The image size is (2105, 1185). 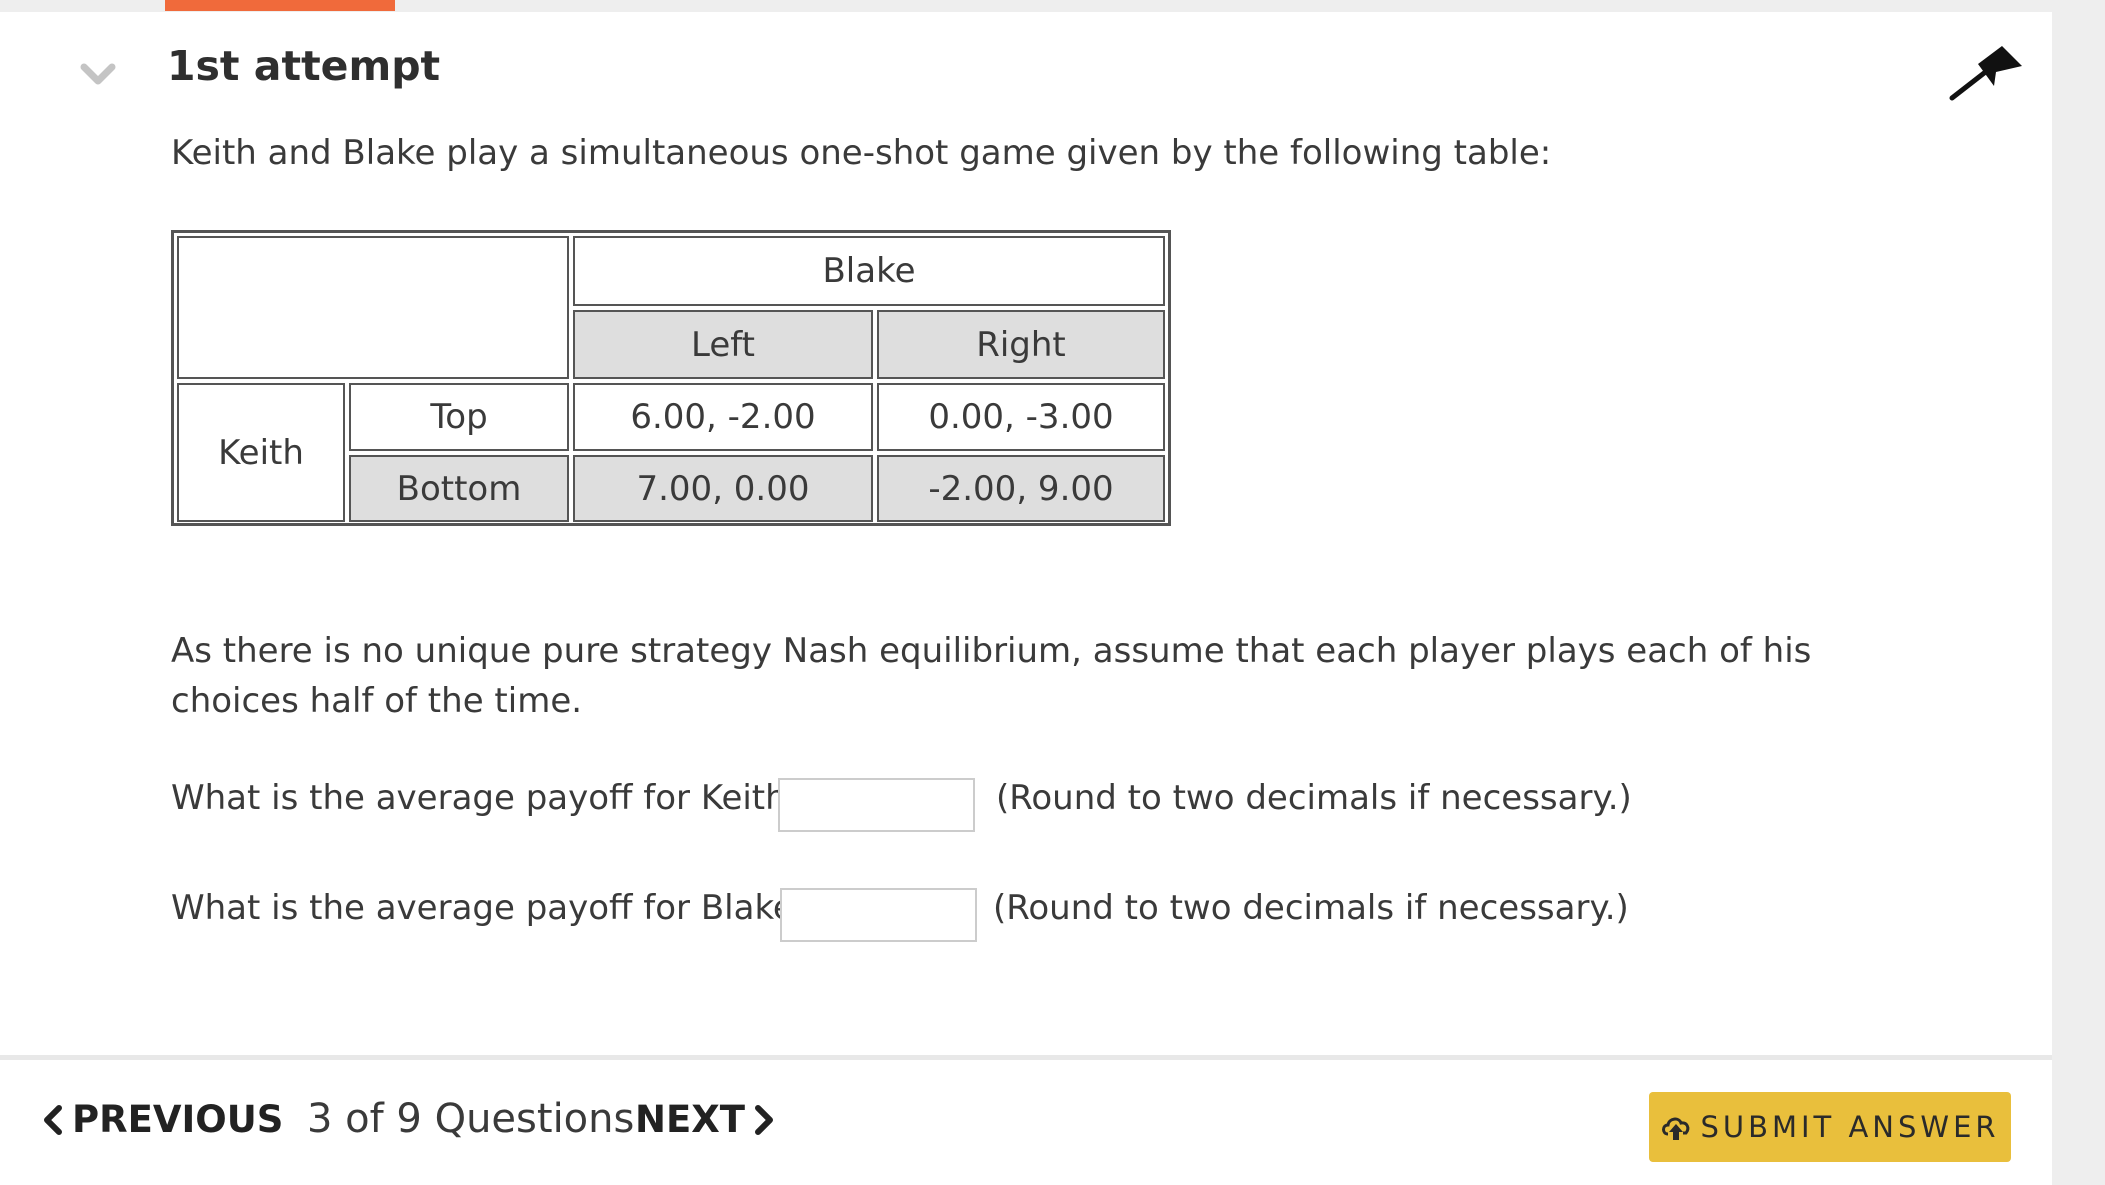 I want to click on previous-button: PREVIOUS, so click(x=162, y=1119).